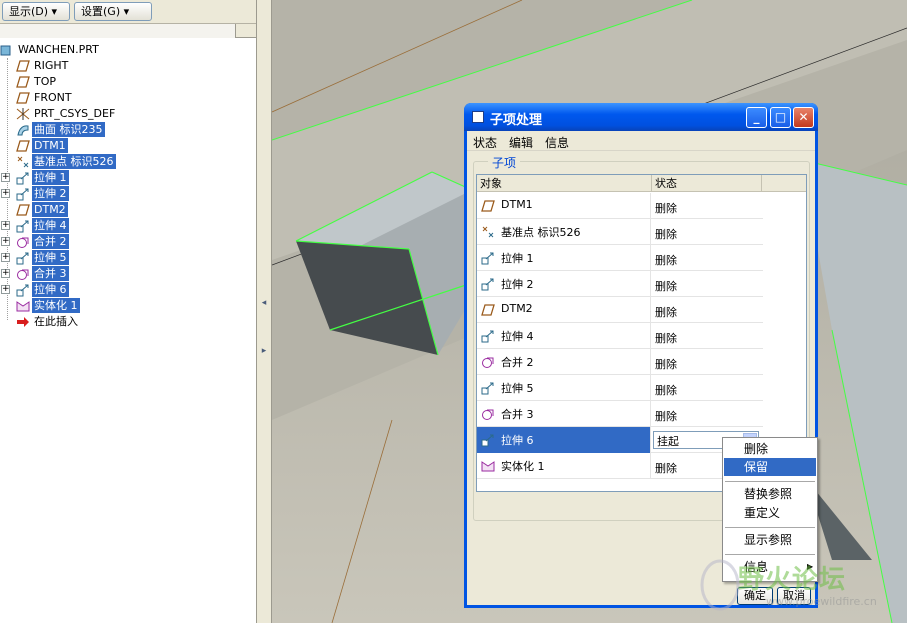  I want to click on object-cell: 拉伸 6, so click(564, 440).